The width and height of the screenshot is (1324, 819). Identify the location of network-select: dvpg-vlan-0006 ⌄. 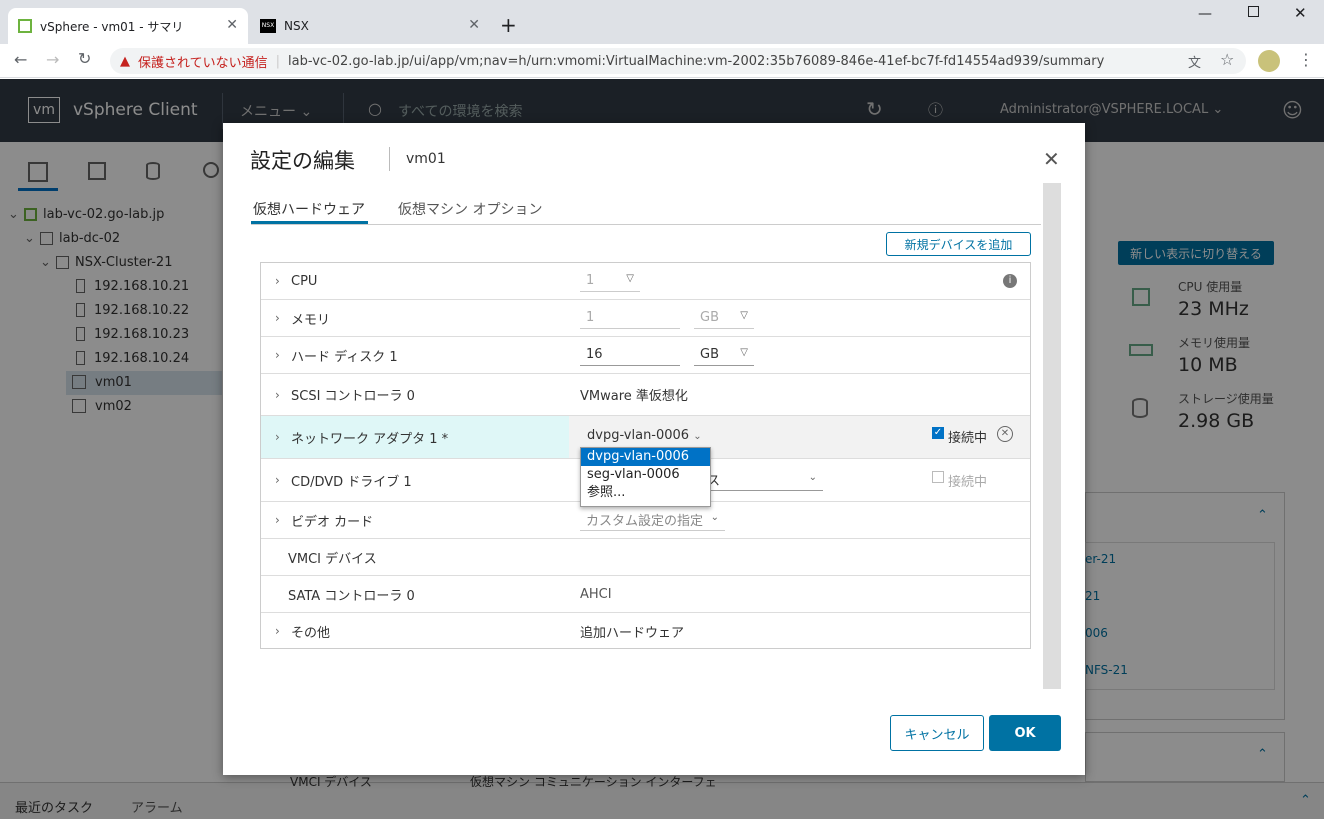
(644, 435).